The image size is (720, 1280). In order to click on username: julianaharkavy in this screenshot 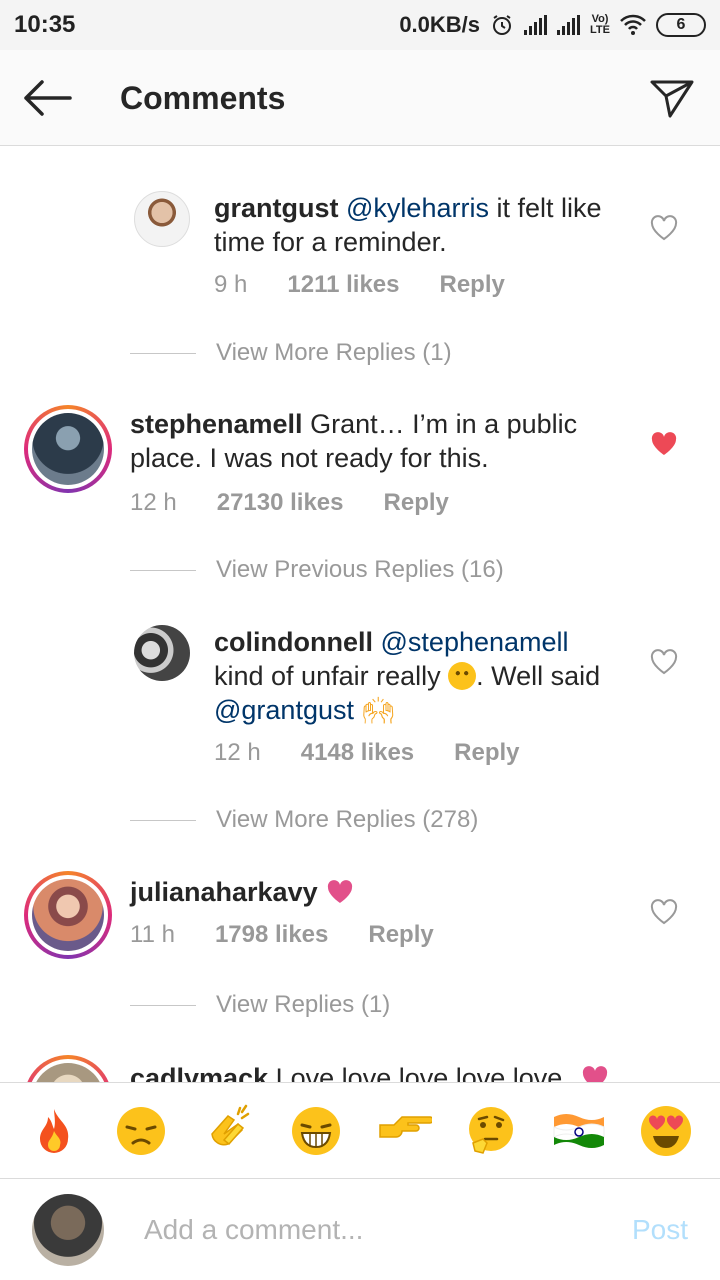, I will do `click(224, 892)`.